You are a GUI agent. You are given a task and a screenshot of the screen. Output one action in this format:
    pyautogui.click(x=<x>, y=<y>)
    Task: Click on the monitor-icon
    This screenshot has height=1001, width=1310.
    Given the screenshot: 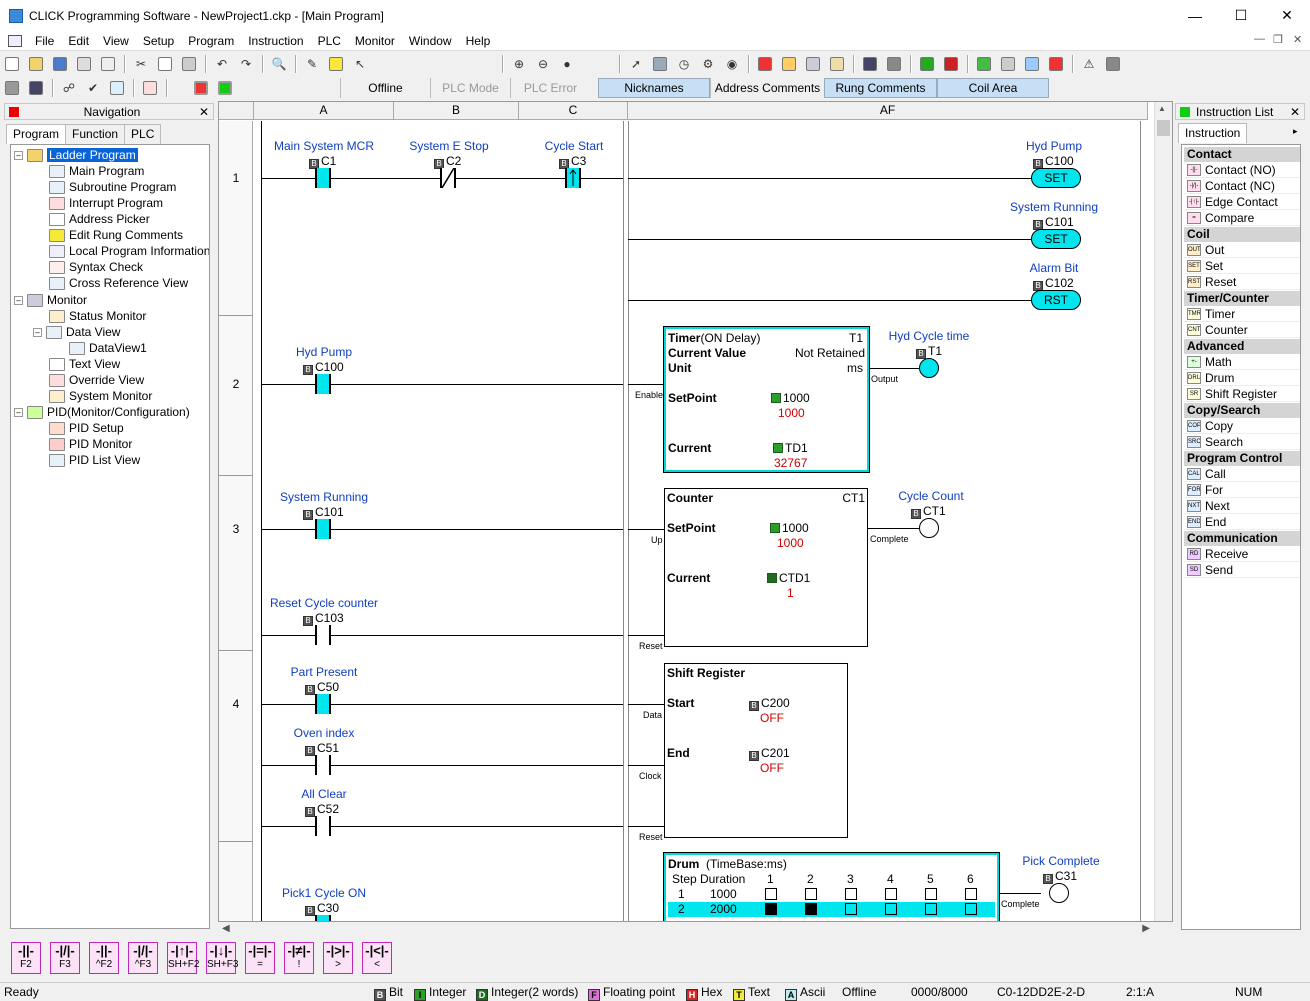 What is the action you would take?
    pyautogui.click(x=984, y=64)
    